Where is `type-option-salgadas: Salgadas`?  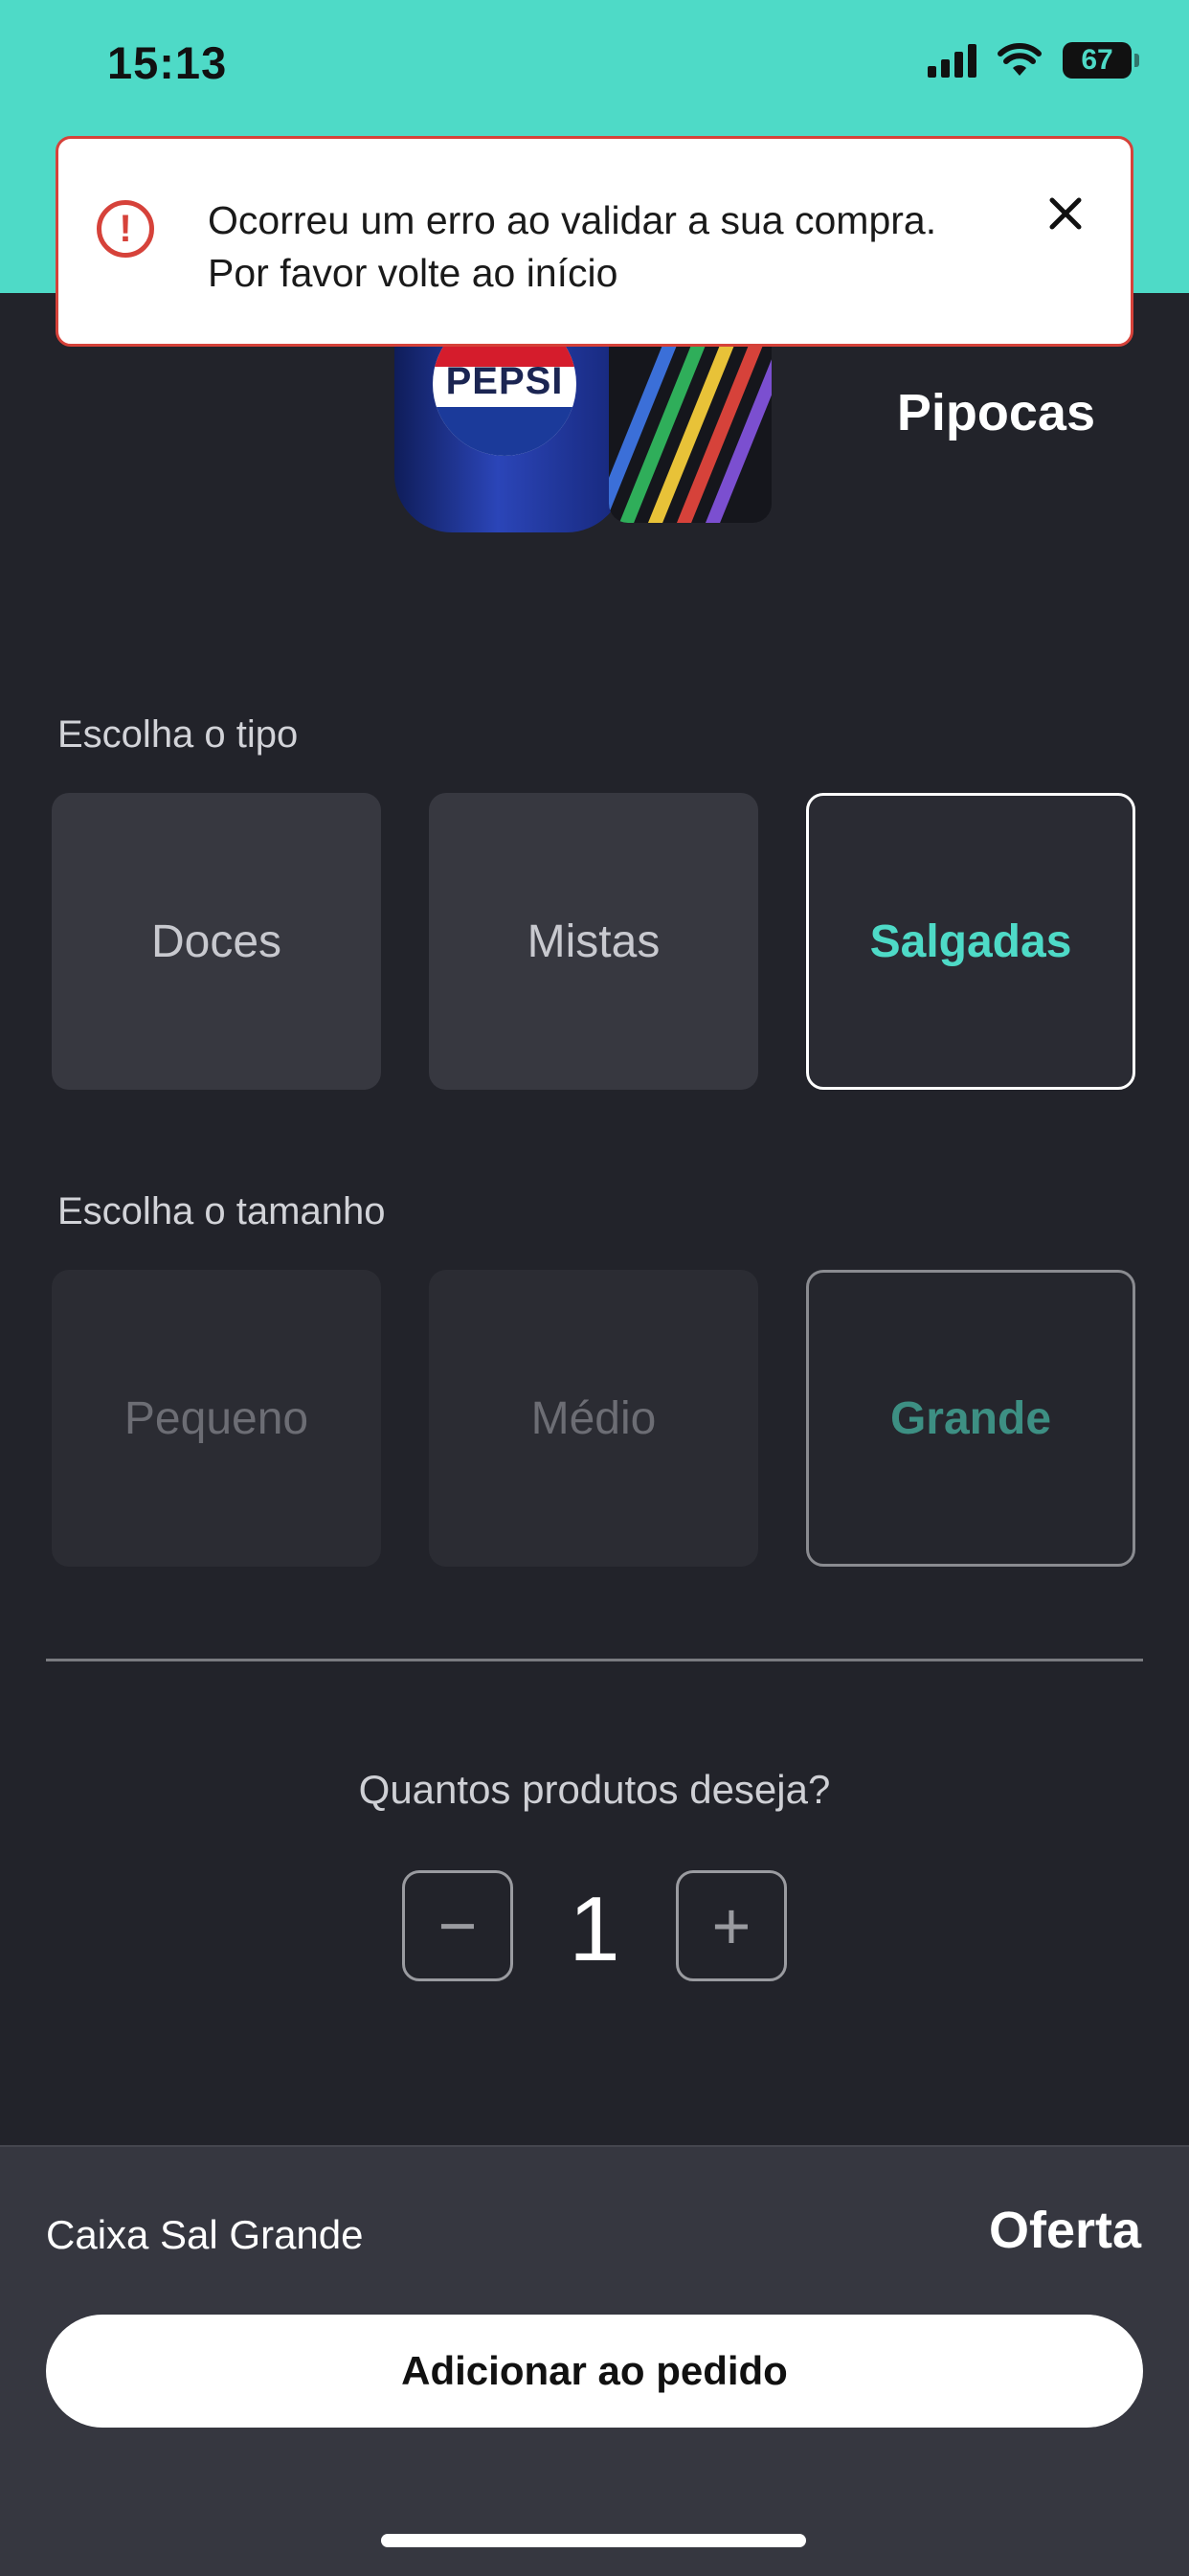 type-option-salgadas: Salgadas is located at coordinates (970, 941).